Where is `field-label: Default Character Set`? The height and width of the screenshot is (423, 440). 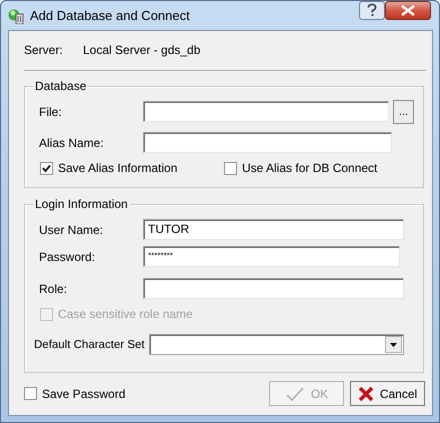
field-label: Default Character Set is located at coordinates (89, 345).